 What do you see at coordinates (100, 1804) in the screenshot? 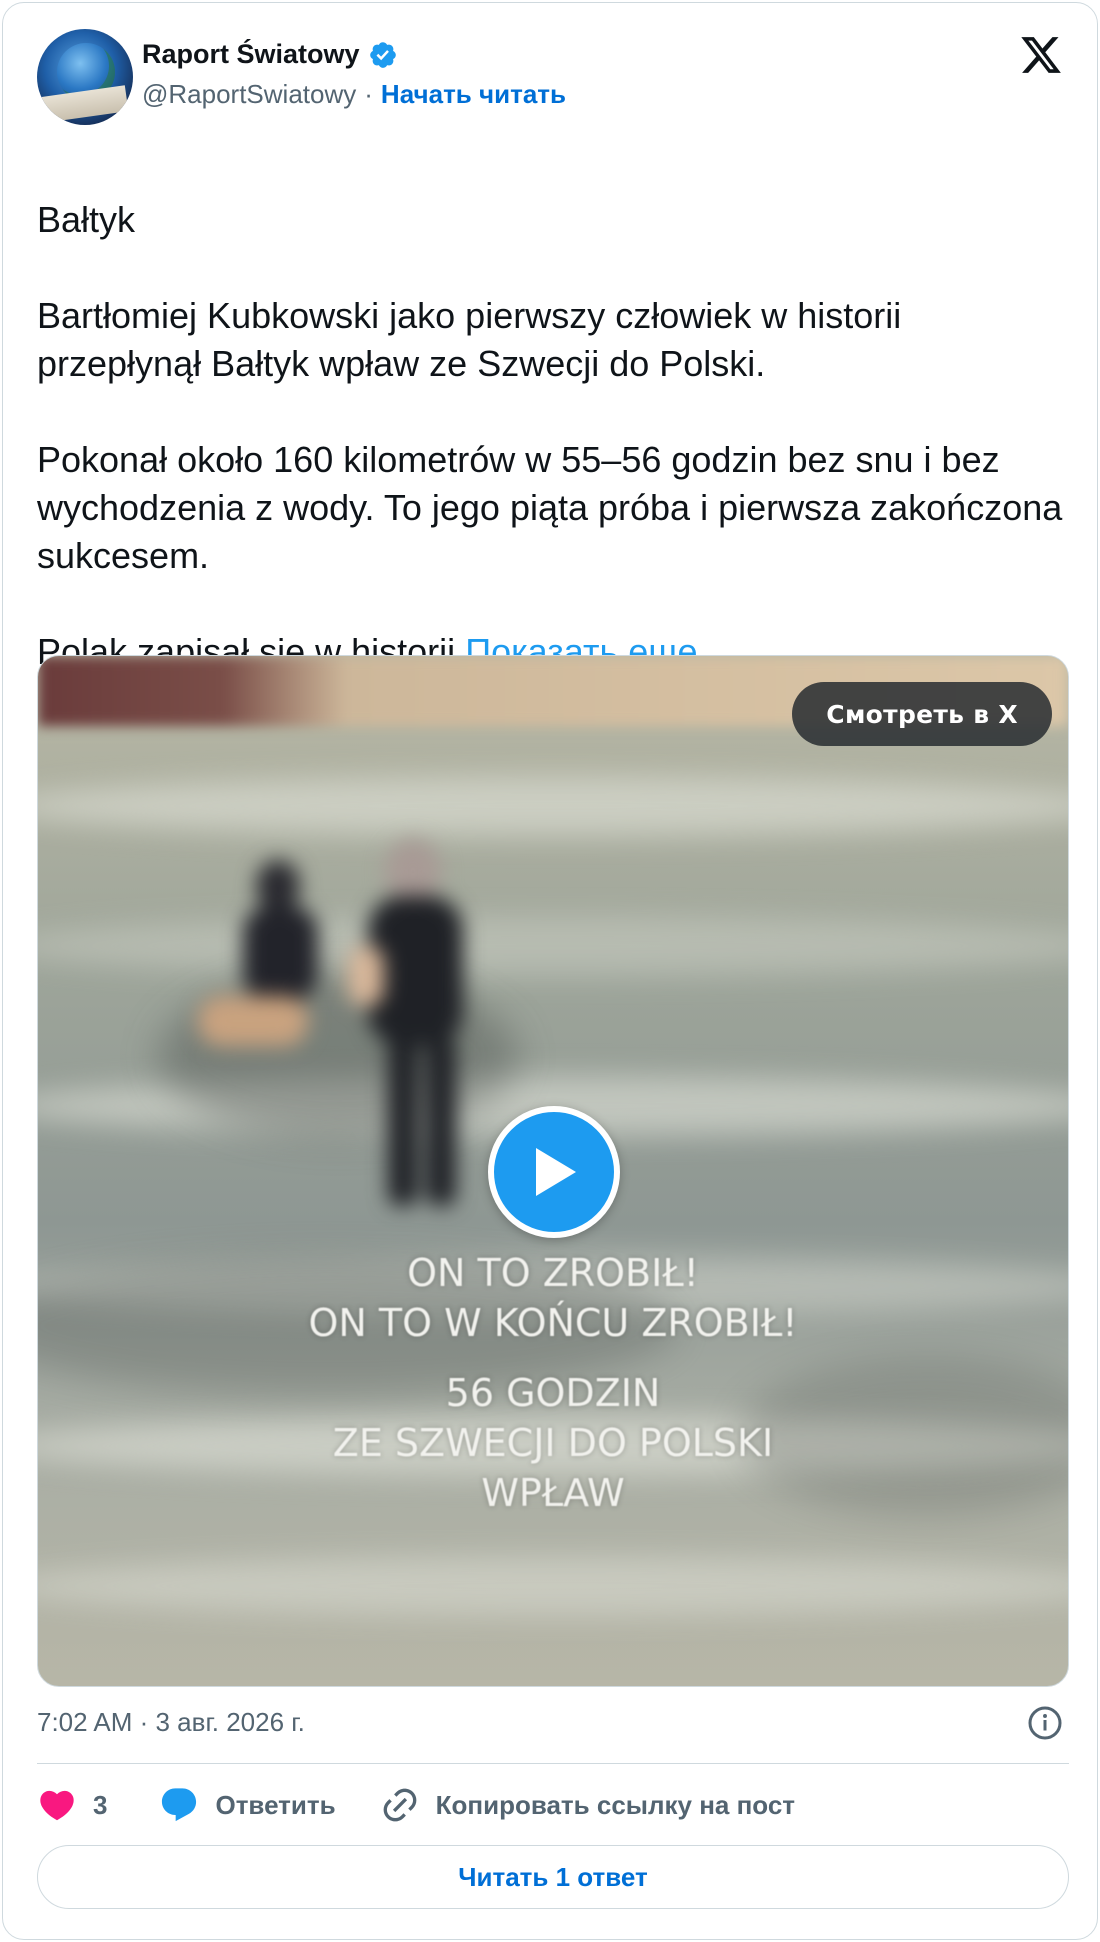
I see `like-count: 3` at bounding box center [100, 1804].